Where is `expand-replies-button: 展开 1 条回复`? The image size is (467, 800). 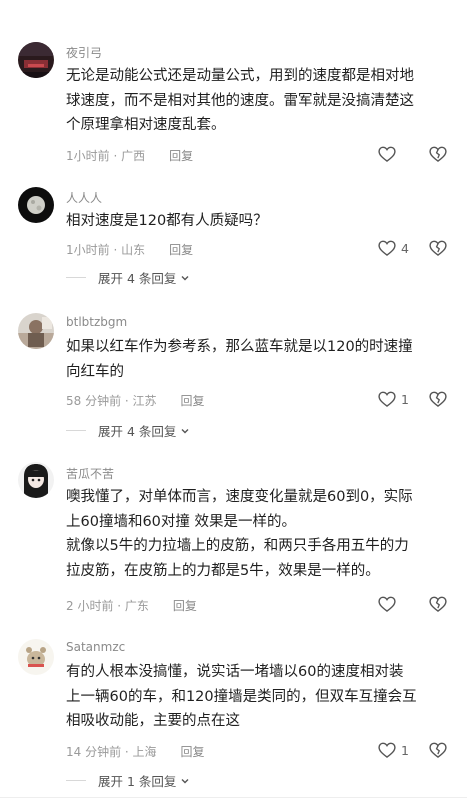 expand-replies-button: 展开 1 条回复 is located at coordinates (128, 780).